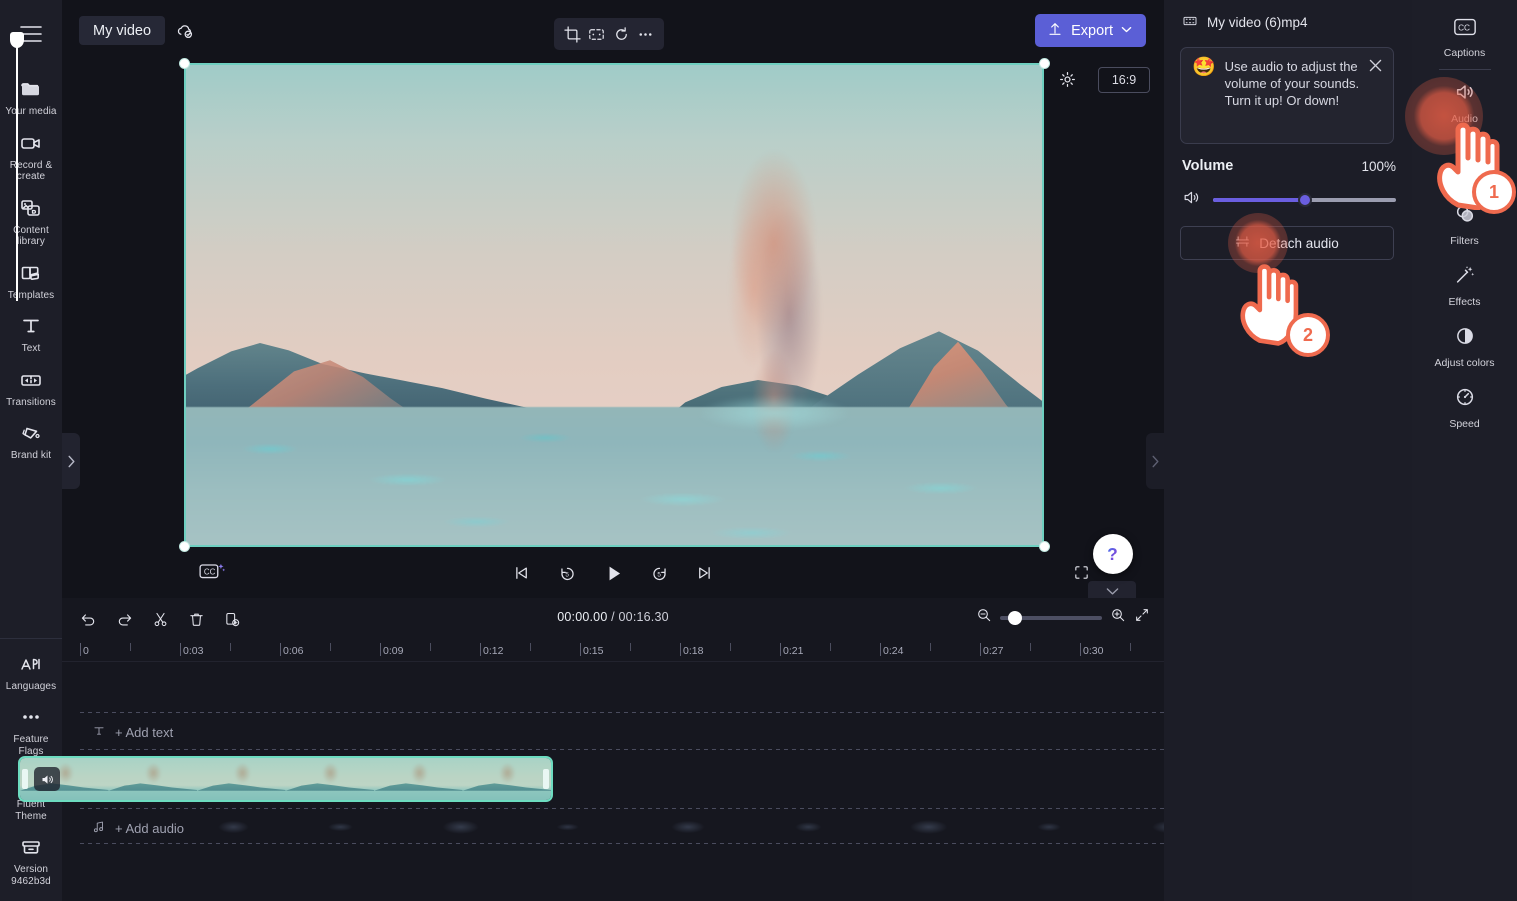  I want to click on playhead, so click(17, 166).